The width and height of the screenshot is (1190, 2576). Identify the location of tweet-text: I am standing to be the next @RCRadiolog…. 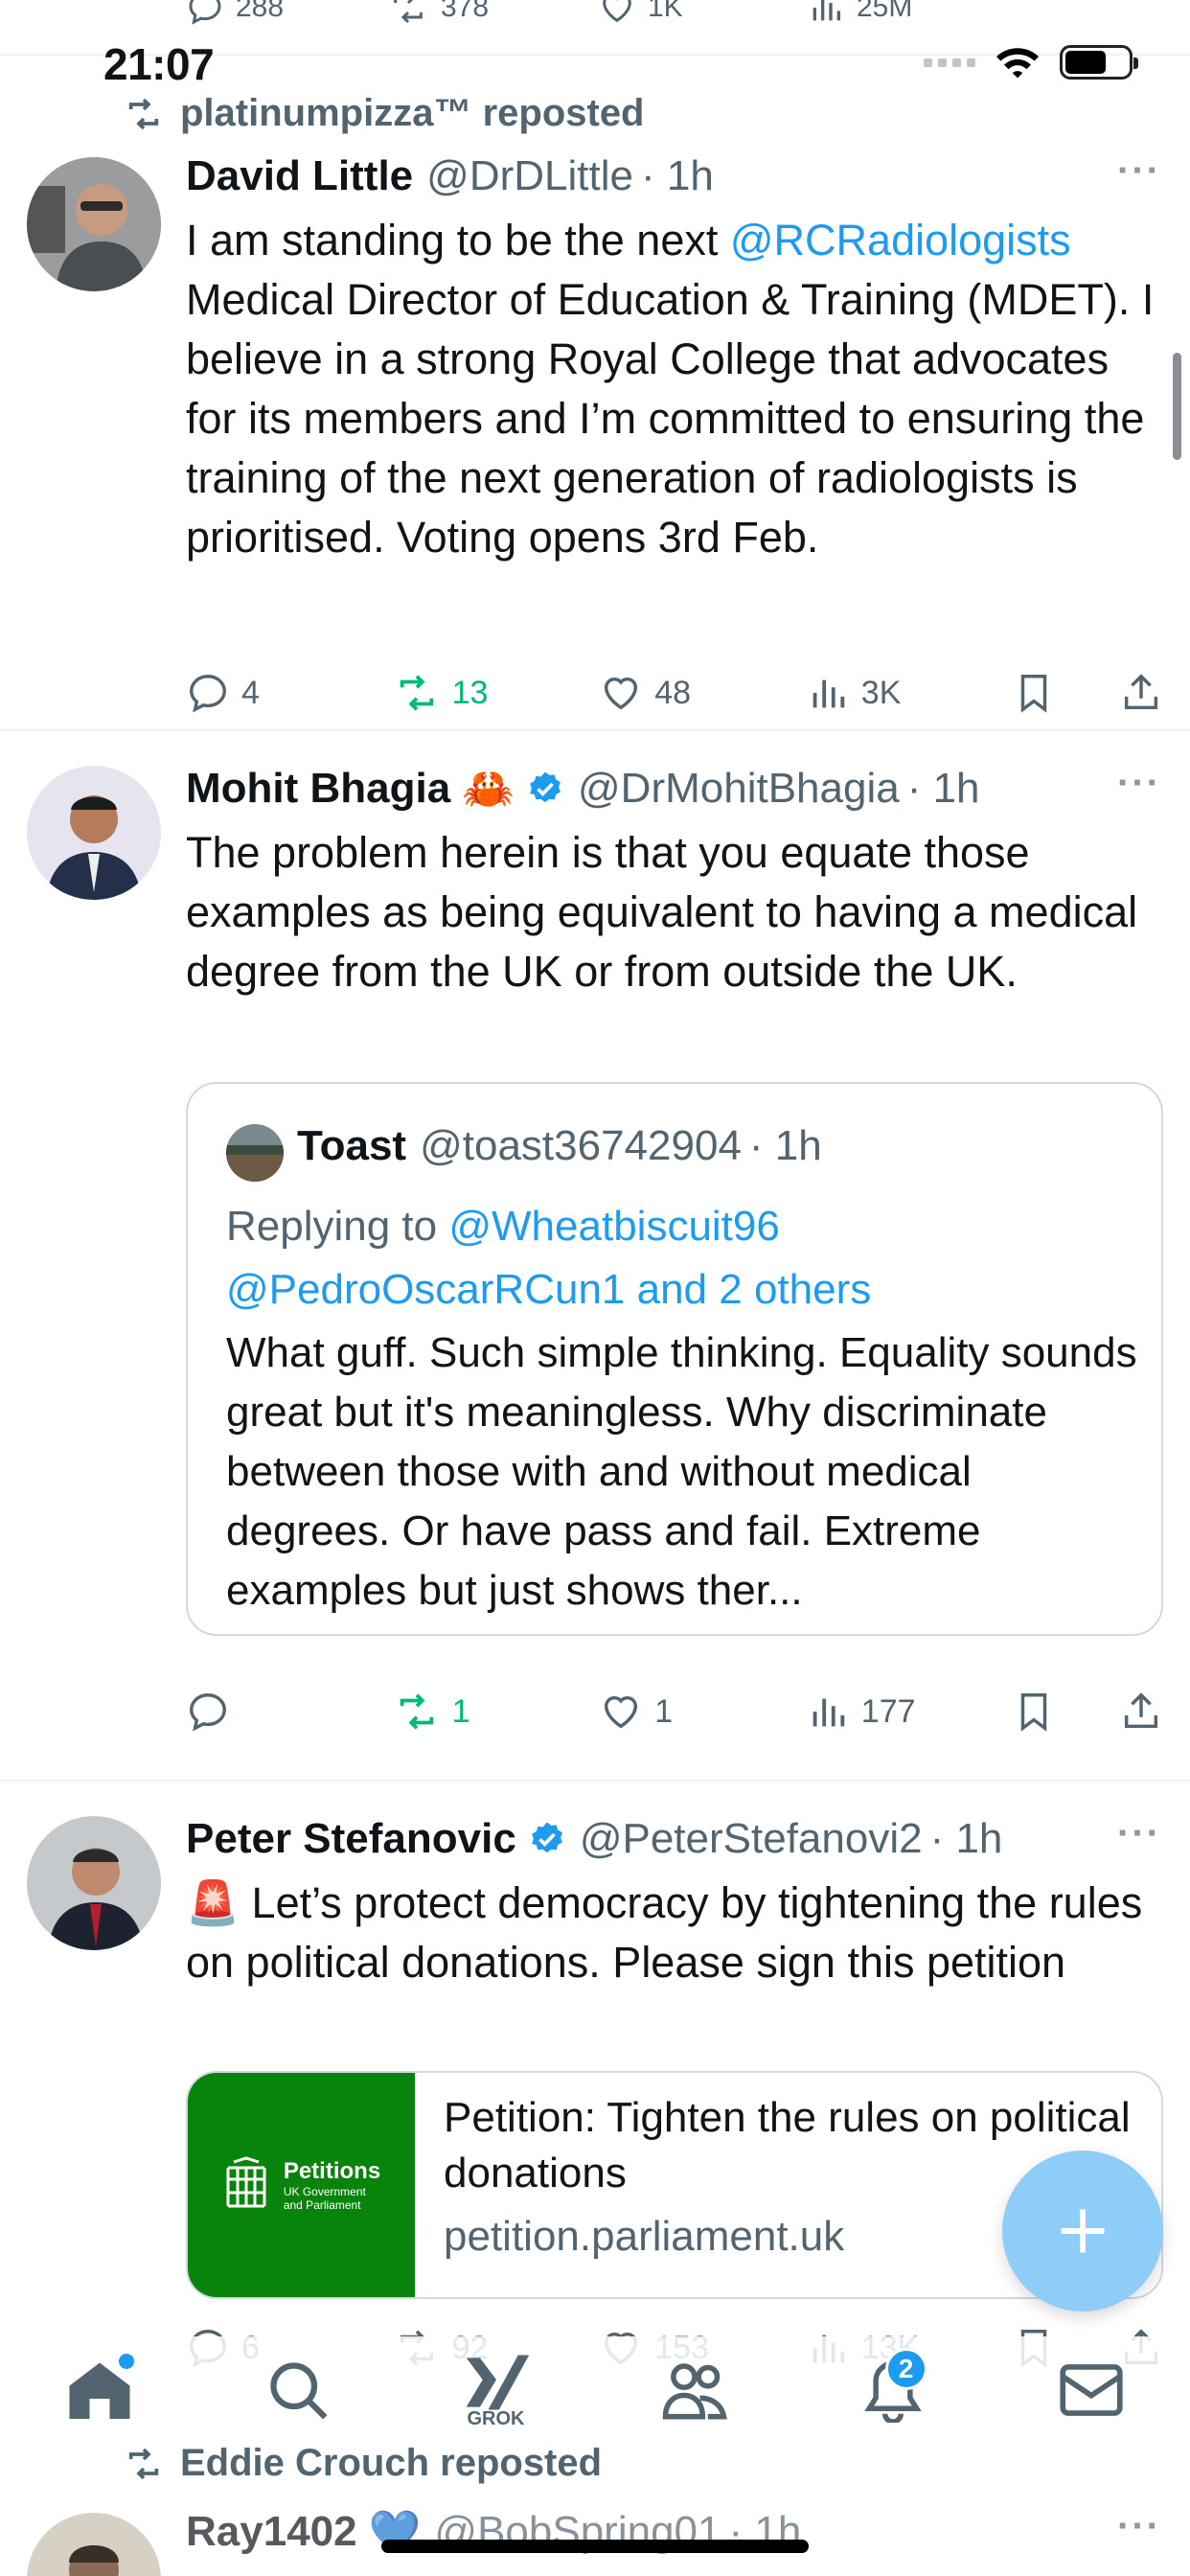
(674, 389).